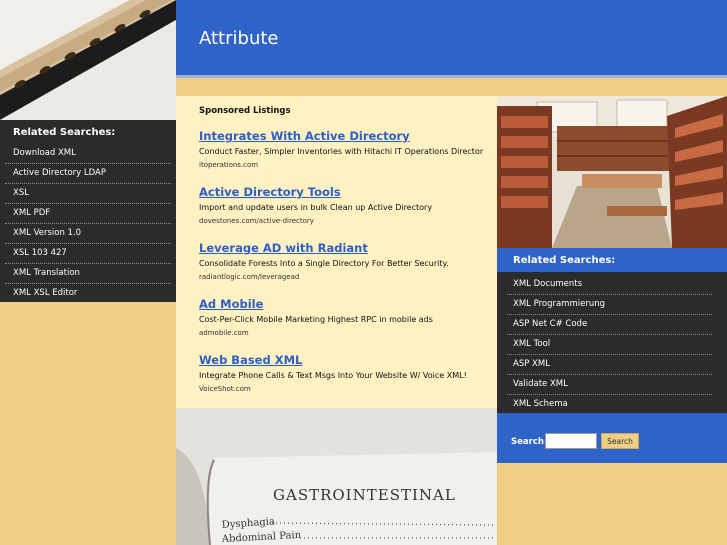 The width and height of the screenshot is (727, 545). Describe the element at coordinates (88, 194) in the screenshot. I see `left-search-link: XSL` at that location.